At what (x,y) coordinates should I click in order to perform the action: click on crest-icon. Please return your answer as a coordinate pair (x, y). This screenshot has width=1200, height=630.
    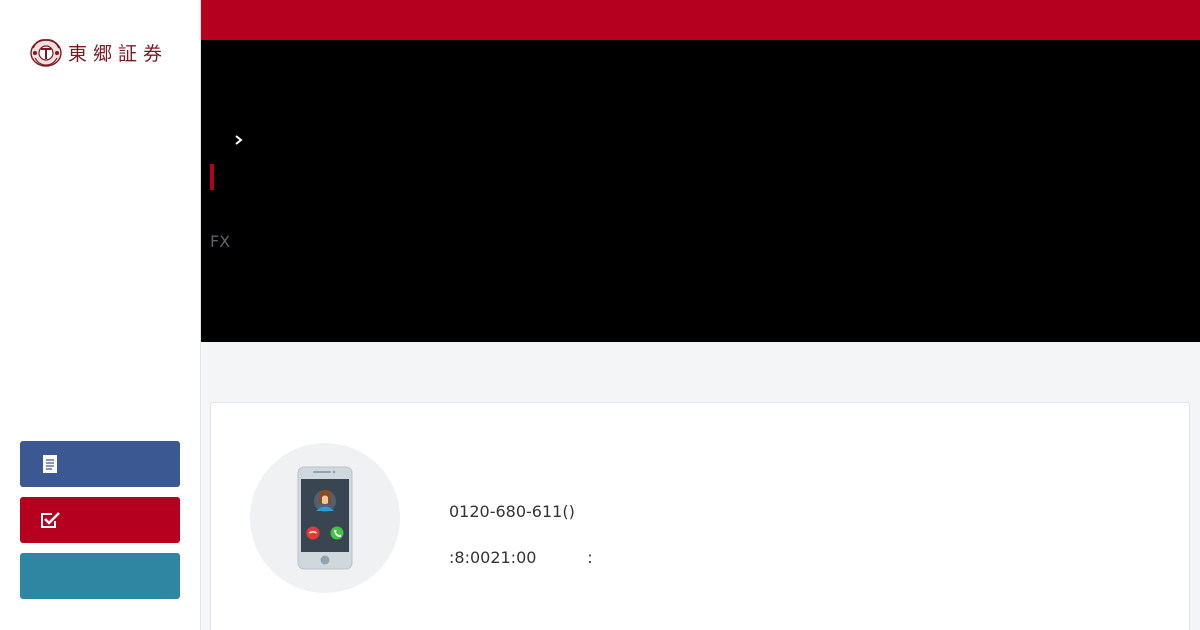
    Looking at the image, I should click on (46, 53).